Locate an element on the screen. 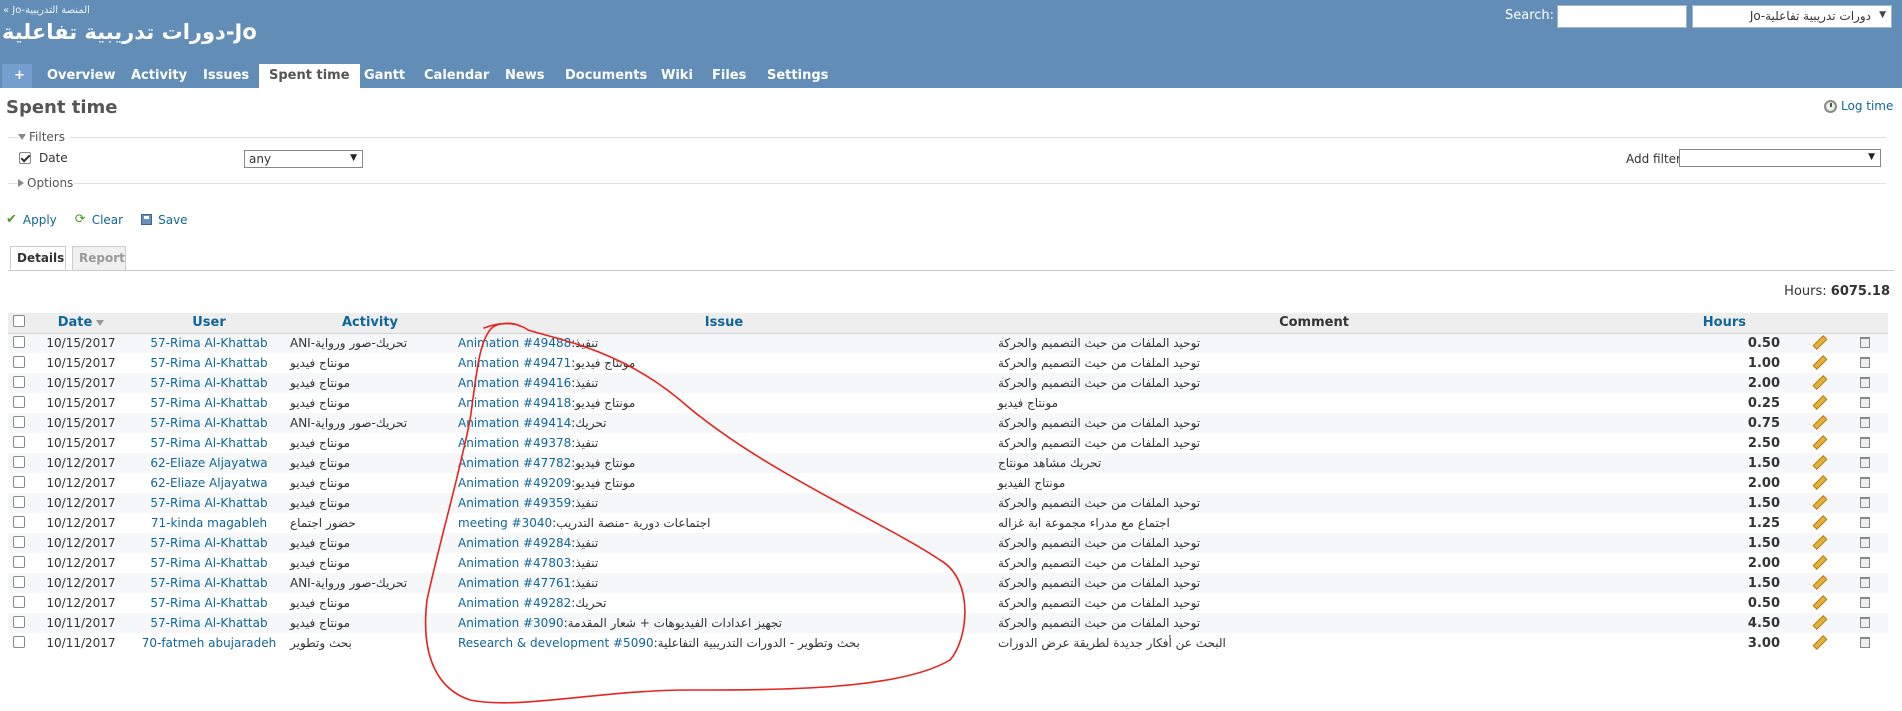 The width and height of the screenshot is (1902, 711). column-user: User is located at coordinates (209, 323).